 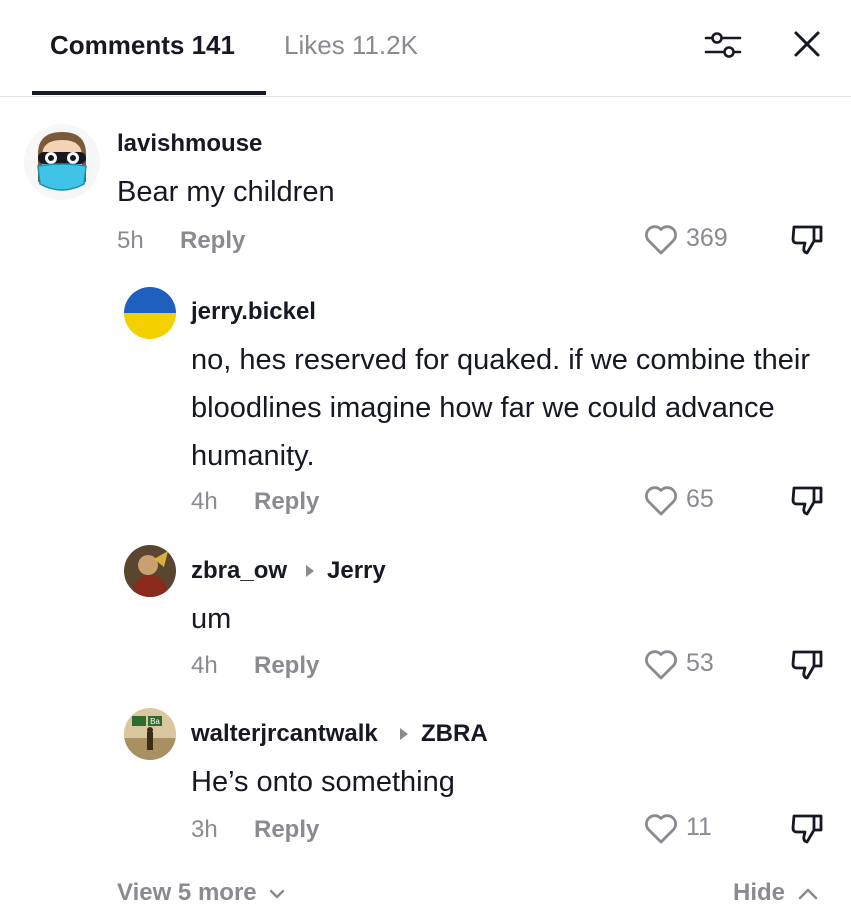 I want to click on sliders-icon, so click(x=723, y=45).